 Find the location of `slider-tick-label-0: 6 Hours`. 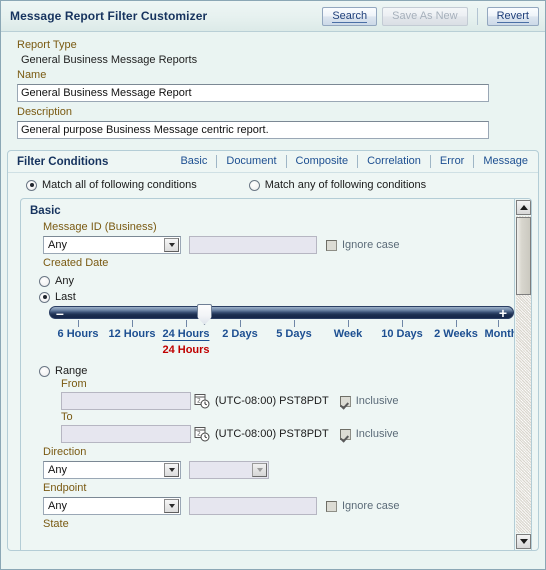

slider-tick-label-0: 6 Hours is located at coordinates (78, 334).